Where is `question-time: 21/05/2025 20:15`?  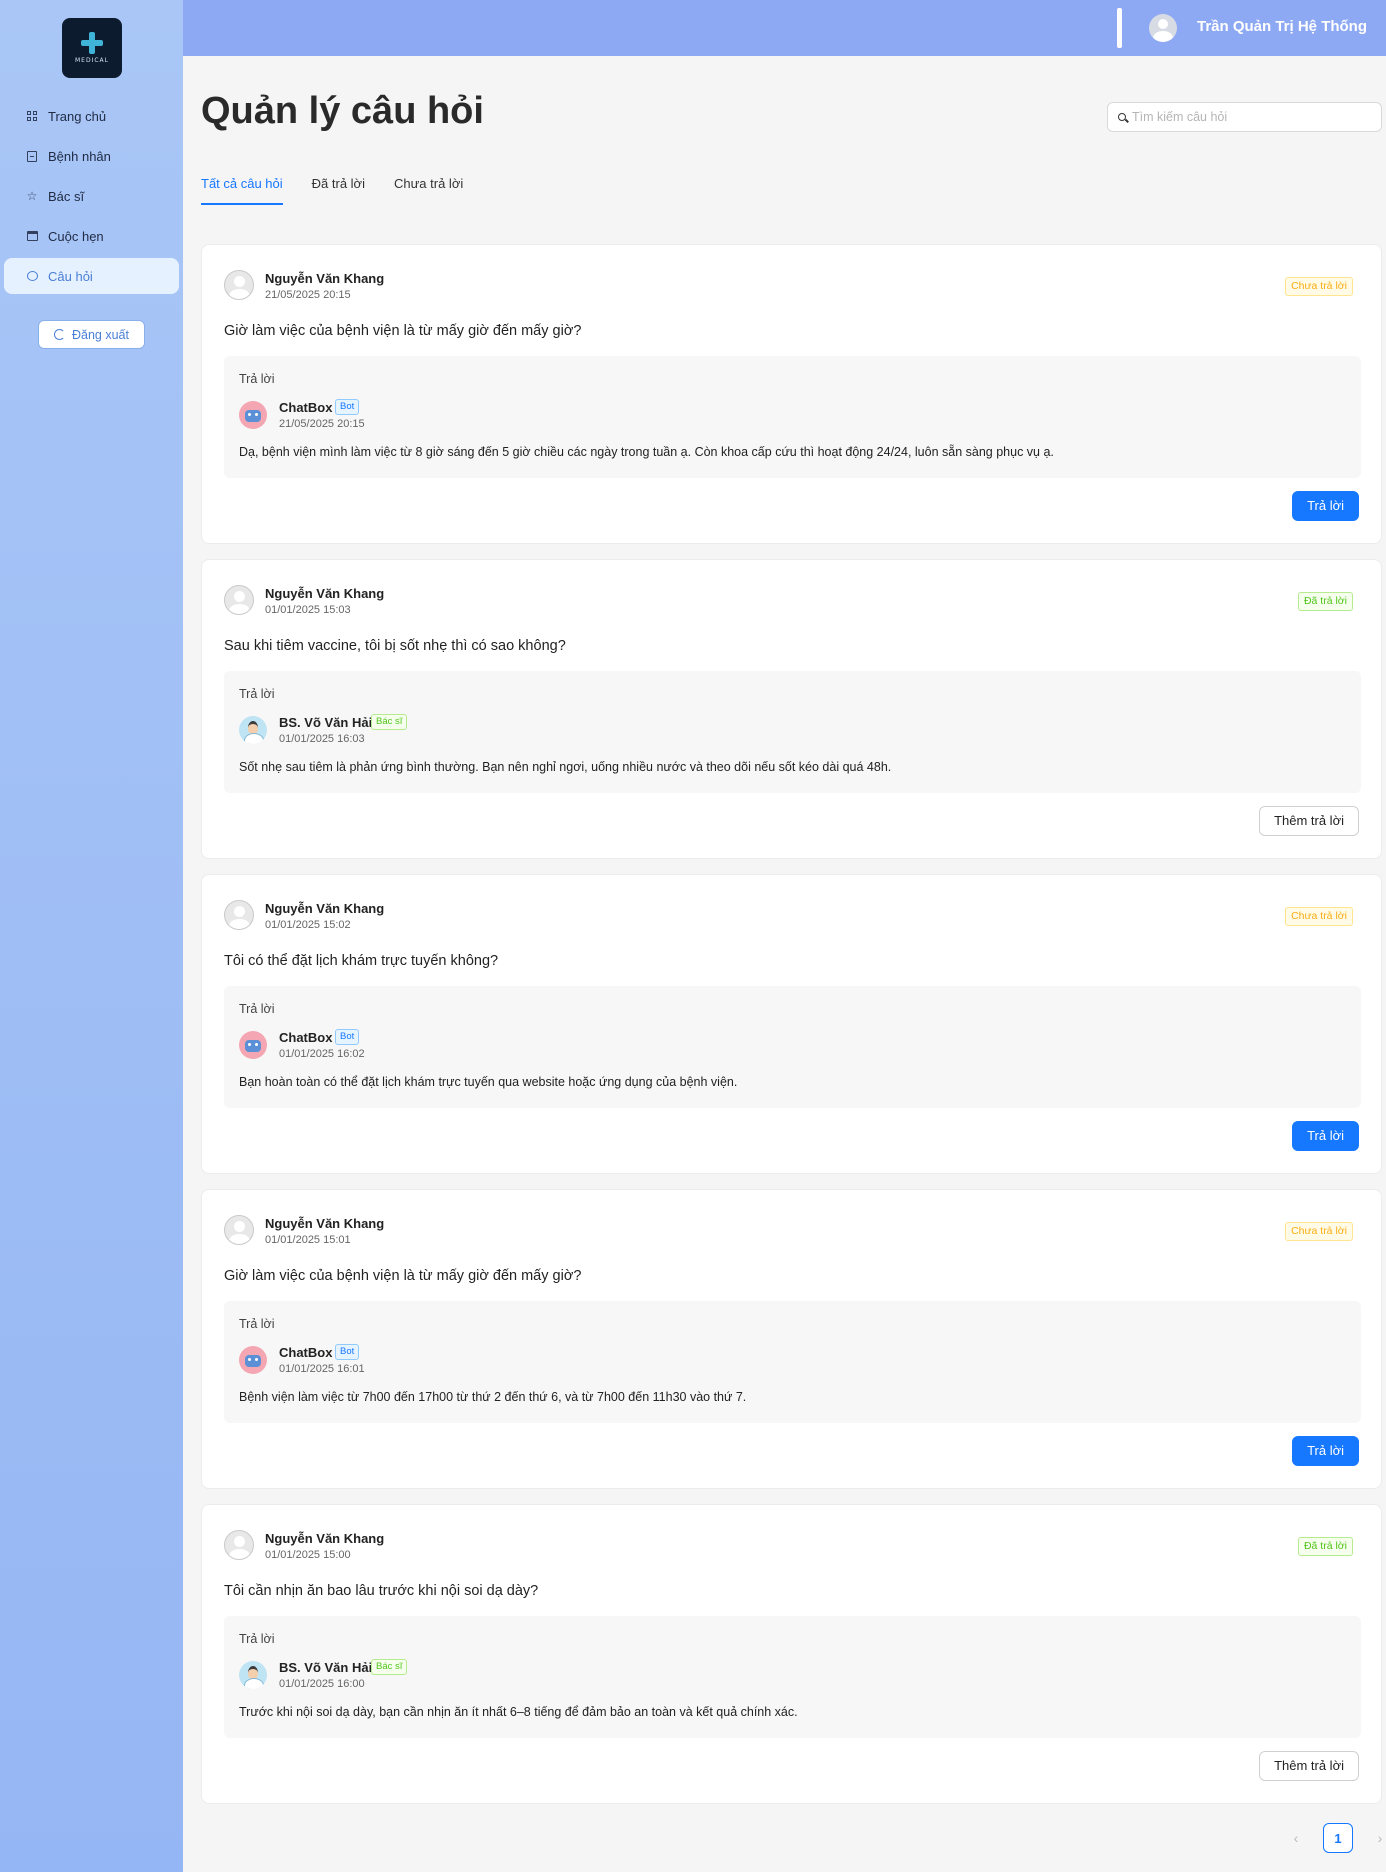 question-time: 21/05/2025 20:15 is located at coordinates (308, 295).